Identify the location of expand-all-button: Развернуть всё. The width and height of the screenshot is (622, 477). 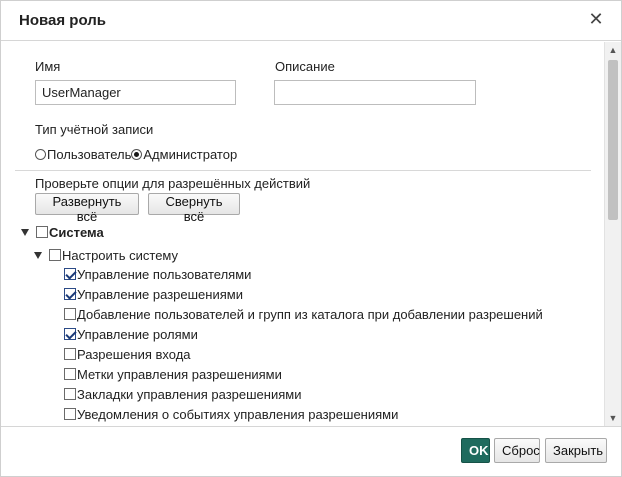
(87, 208).